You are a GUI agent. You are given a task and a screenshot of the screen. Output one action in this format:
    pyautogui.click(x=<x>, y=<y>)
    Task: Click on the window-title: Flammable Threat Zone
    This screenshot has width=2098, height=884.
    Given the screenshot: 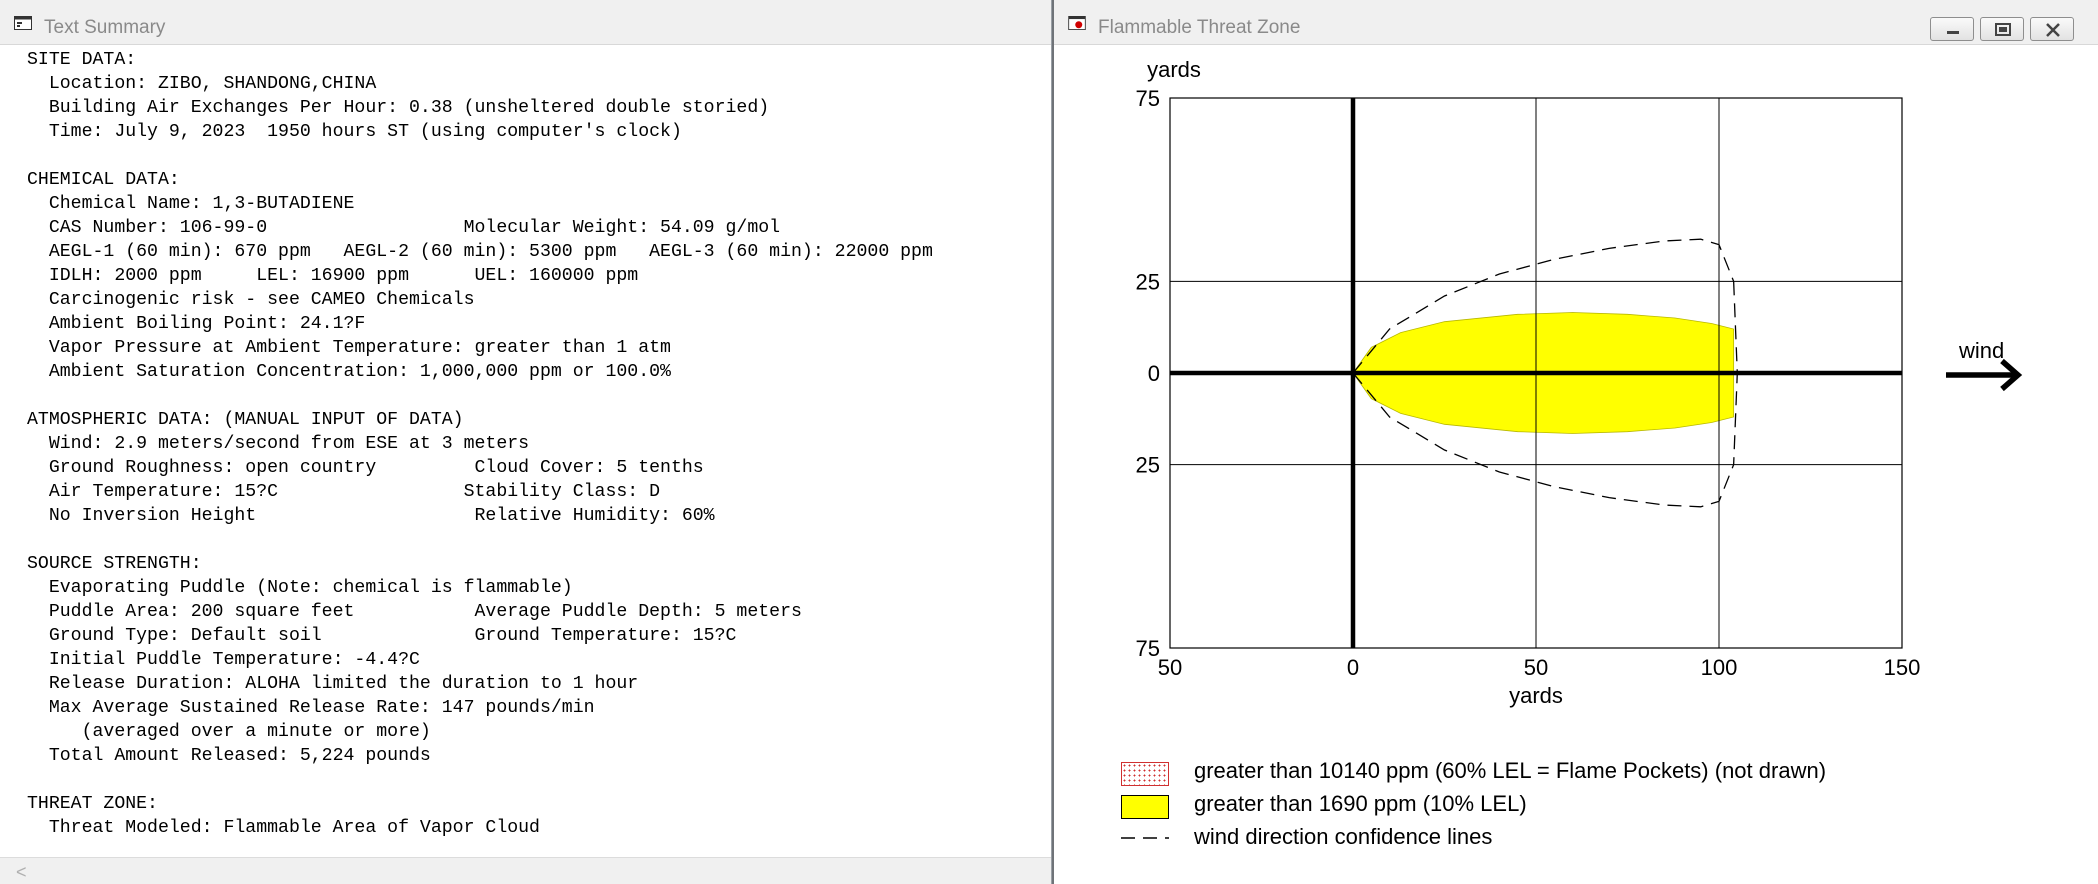 What is the action you would take?
    pyautogui.click(x=1199, y=27)
    